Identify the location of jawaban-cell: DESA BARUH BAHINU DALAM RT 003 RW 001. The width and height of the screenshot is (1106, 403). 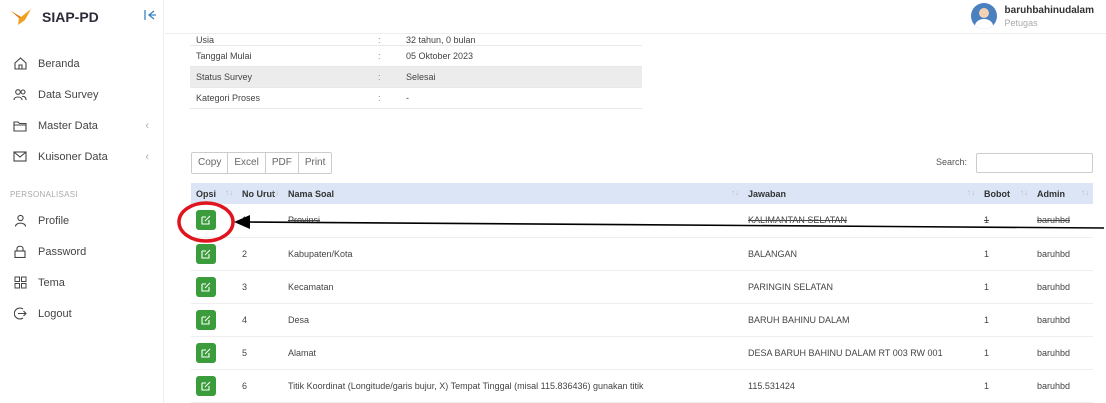
(861, 353).